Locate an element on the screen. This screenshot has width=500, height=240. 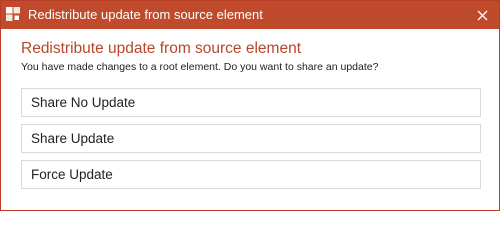
close-icon is located at coordinates (482, 15).